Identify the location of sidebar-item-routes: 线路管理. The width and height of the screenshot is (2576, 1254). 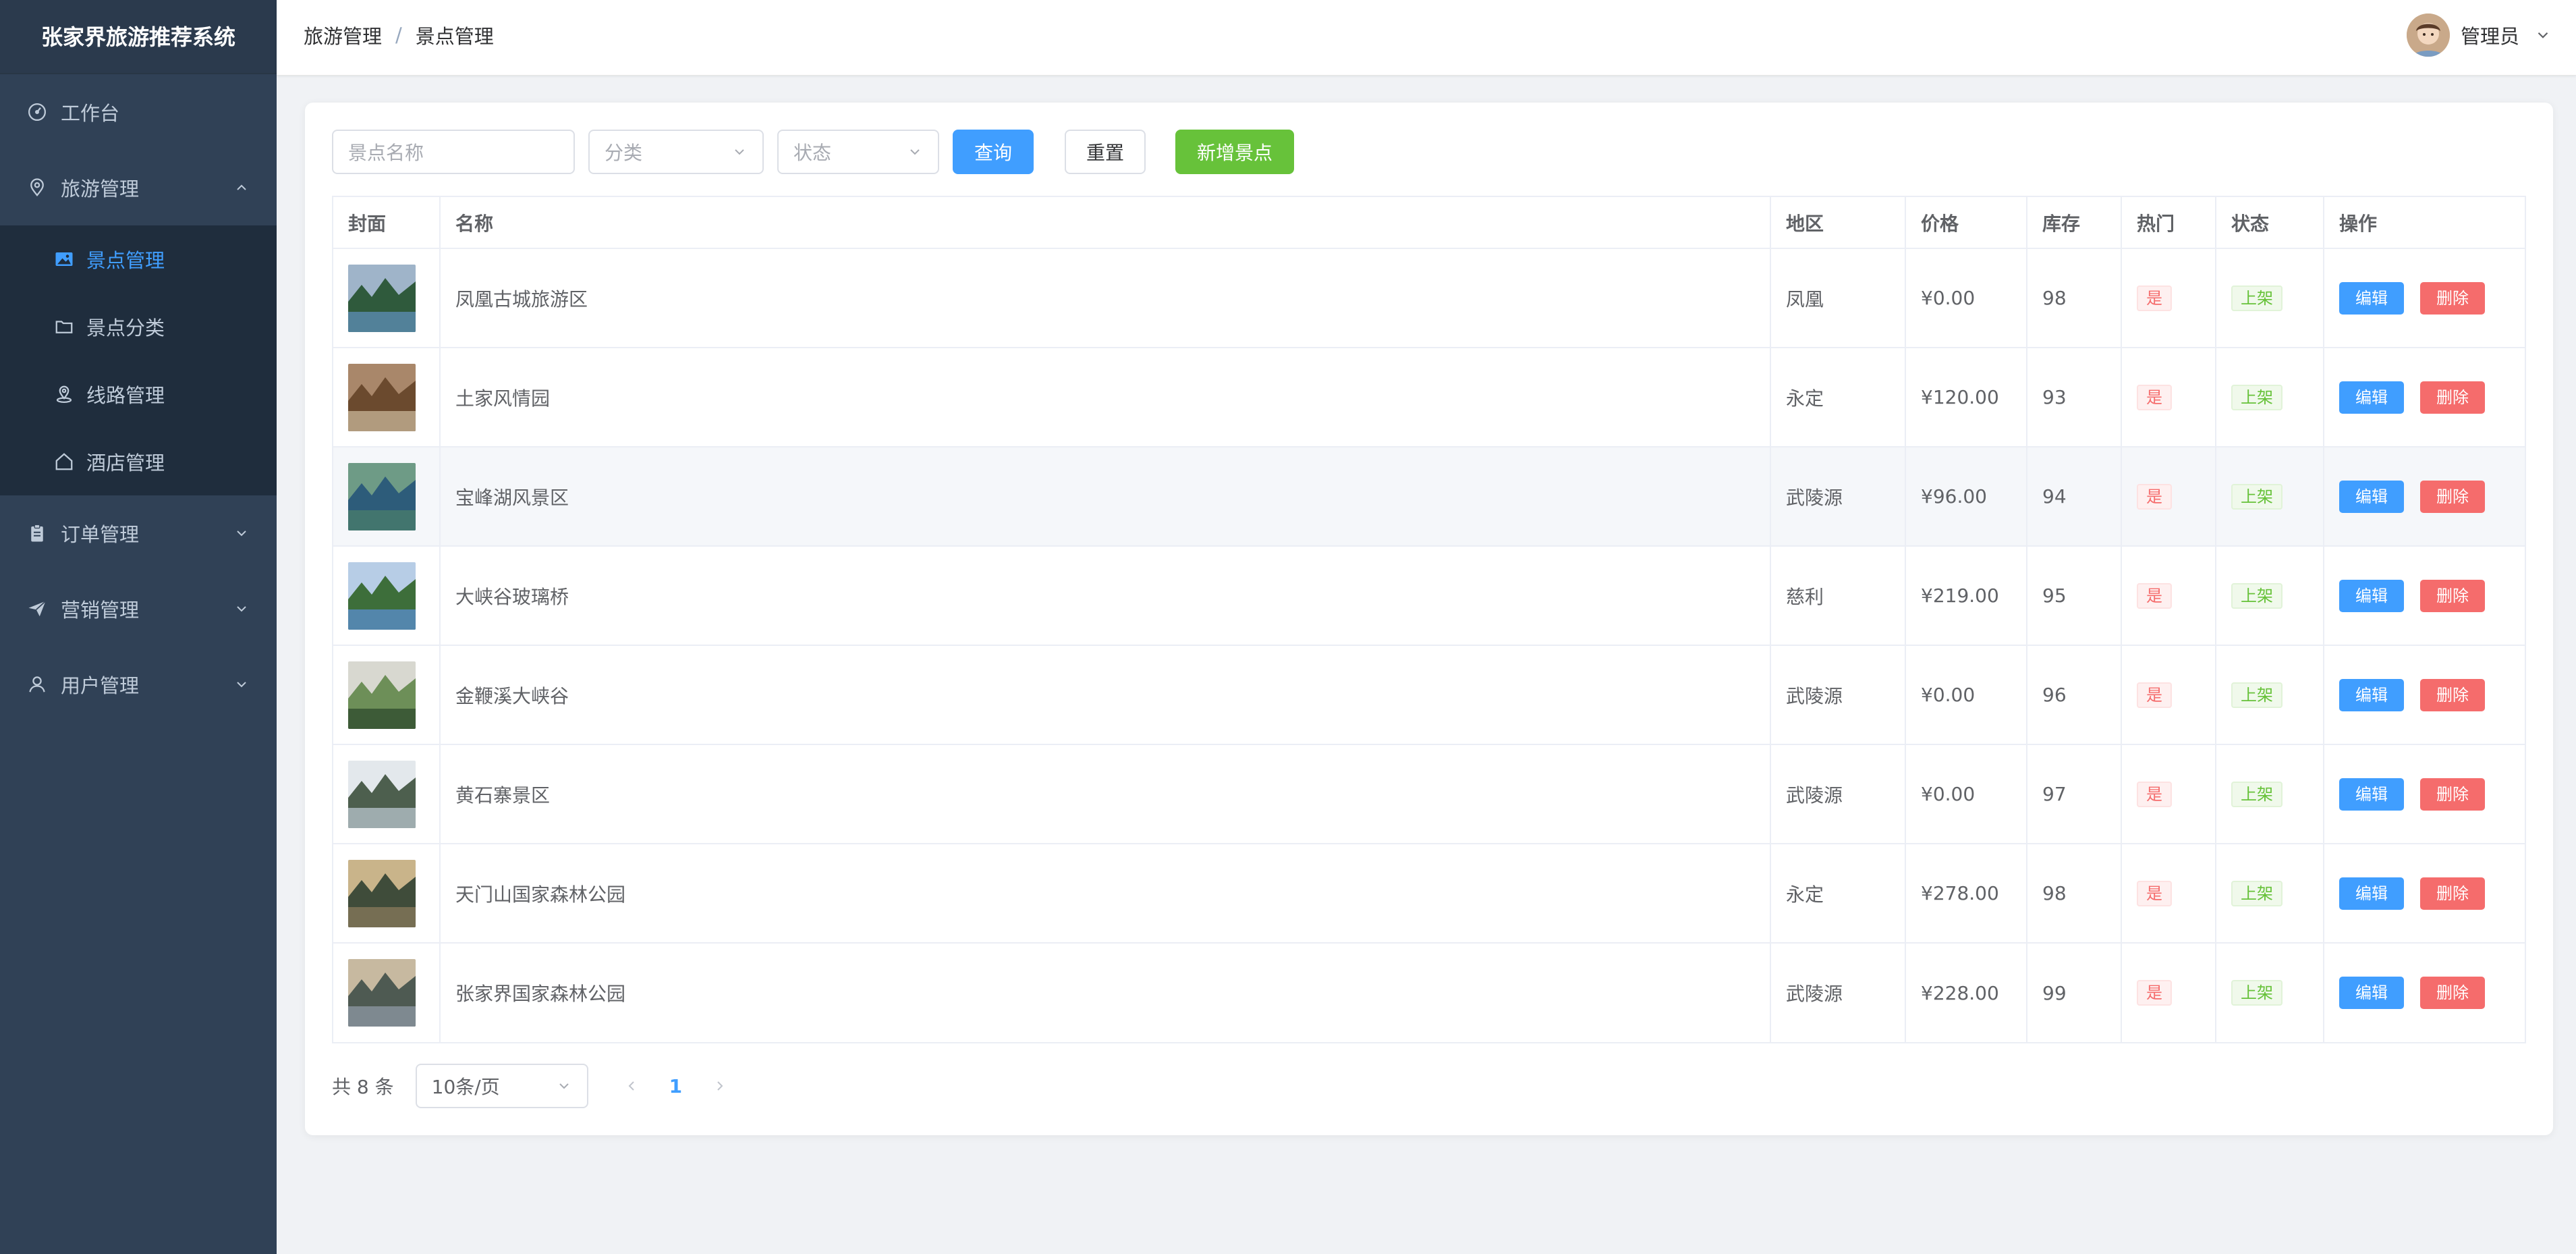
(138, 394).